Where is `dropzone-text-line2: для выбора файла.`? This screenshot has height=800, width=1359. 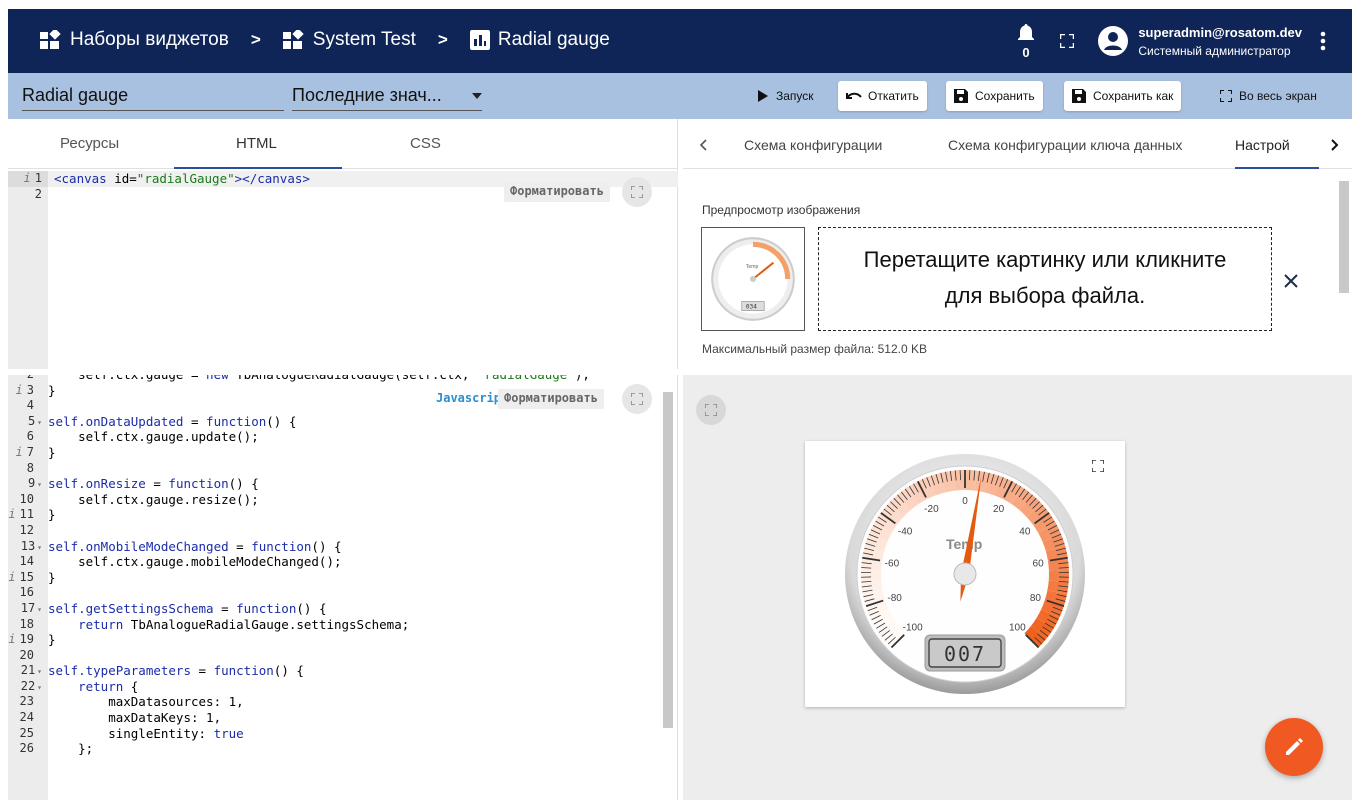
dropzone-text-line2: для выбора файла. is located at coordinates (1045, 295).